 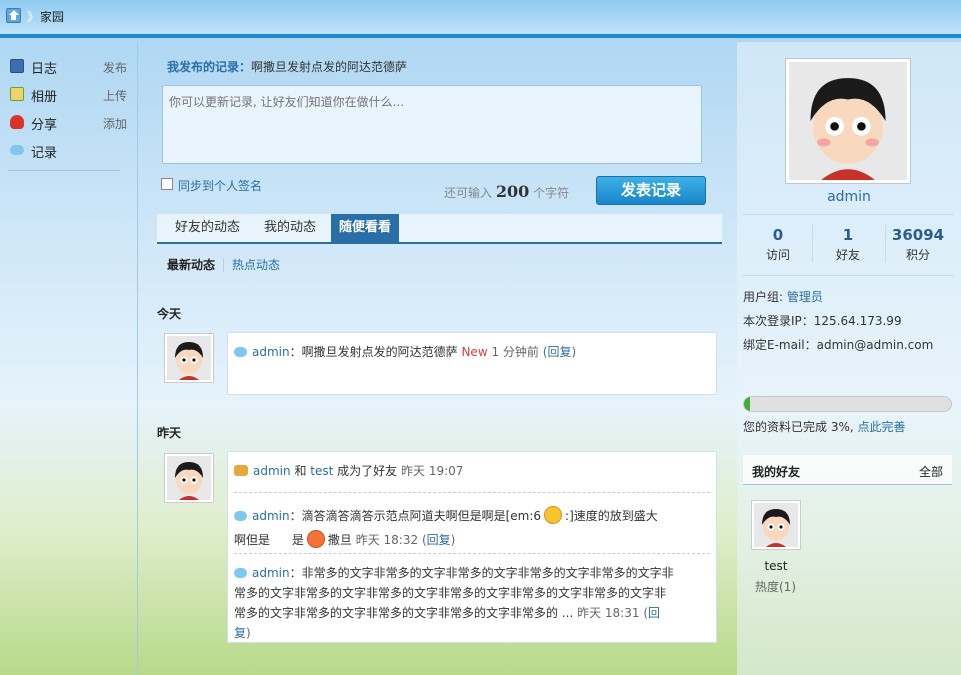 I want to click on stat-friends: 1 好友, so click(x=848, y=244).